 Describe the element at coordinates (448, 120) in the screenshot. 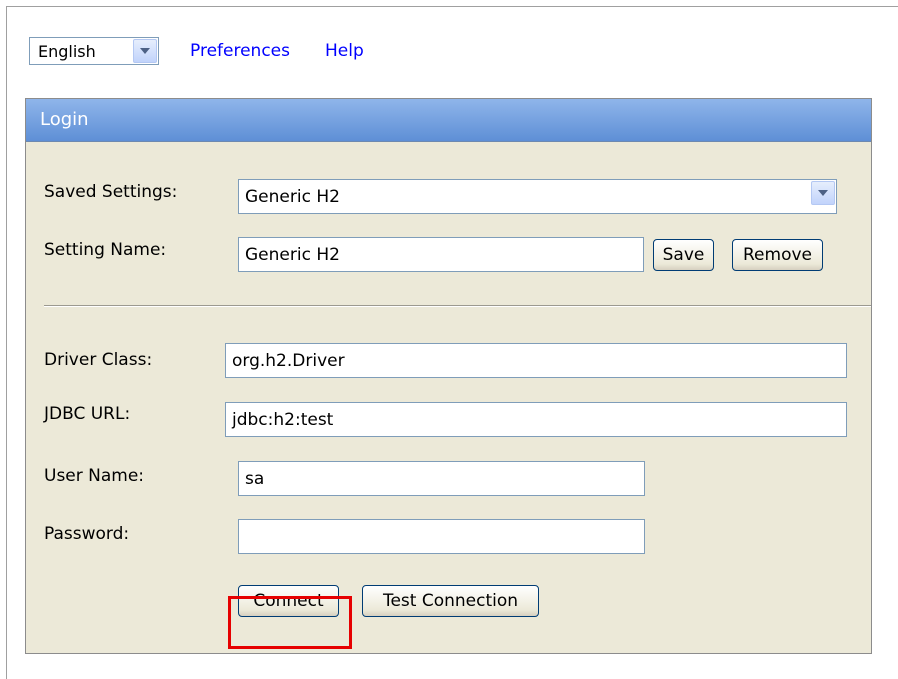

I see `login-header: Login` at that location.